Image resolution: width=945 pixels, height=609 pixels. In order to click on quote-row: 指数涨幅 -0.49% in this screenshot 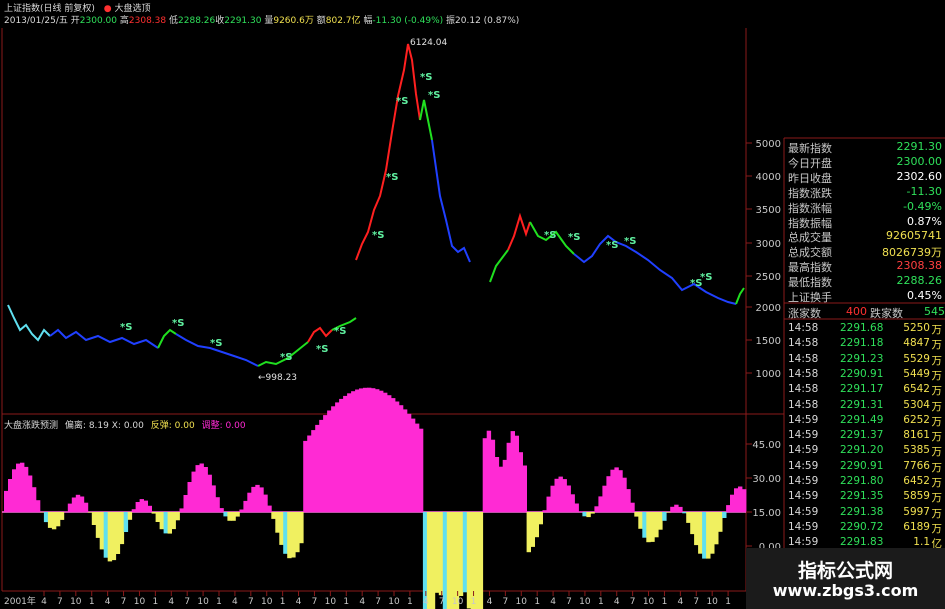, I will do `click(865, 207)`.